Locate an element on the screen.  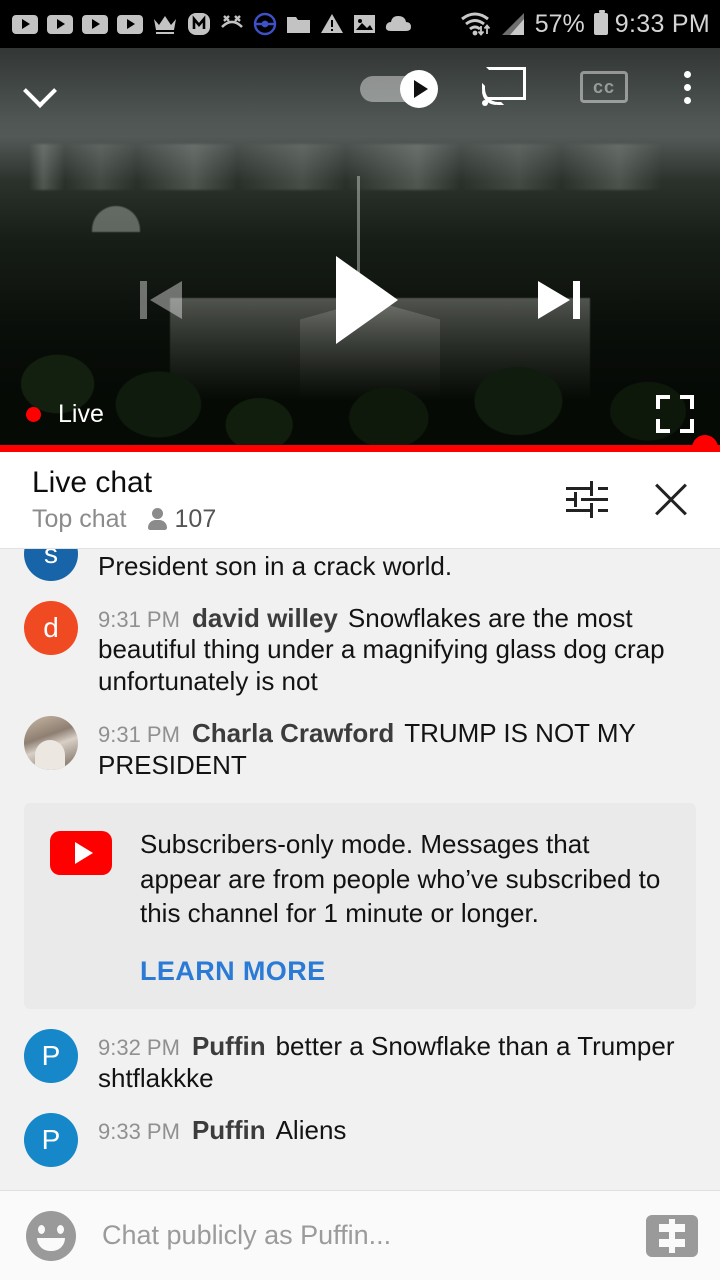
play-icon is located at coordinates (360, 300).